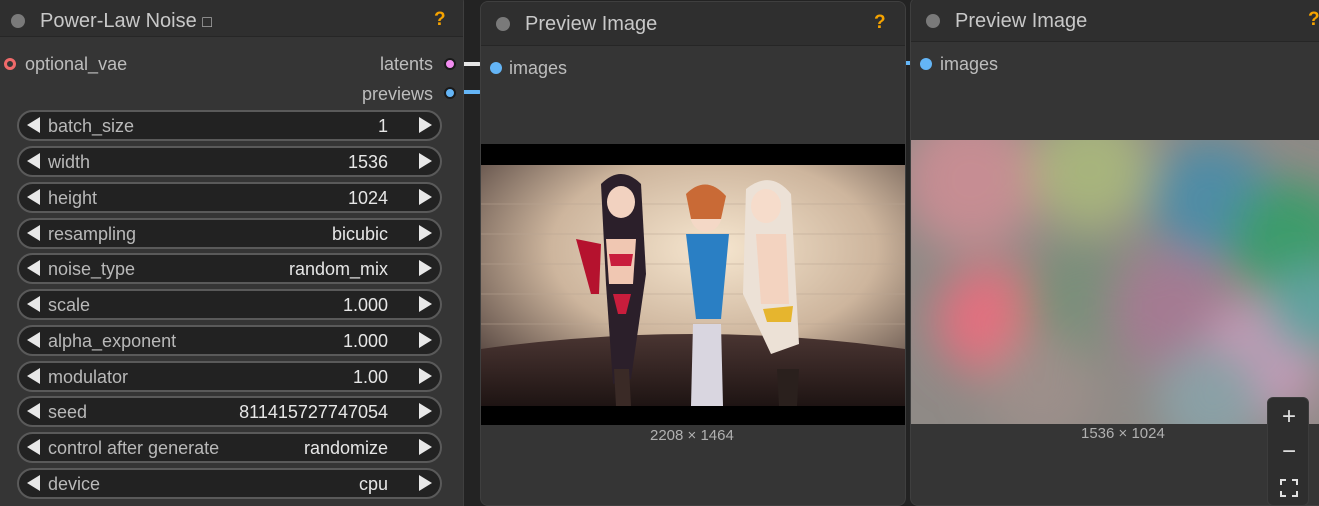 The height and width of the screenshot is (506, 1319). I want to click on widget-label: width, so click(69, 162).